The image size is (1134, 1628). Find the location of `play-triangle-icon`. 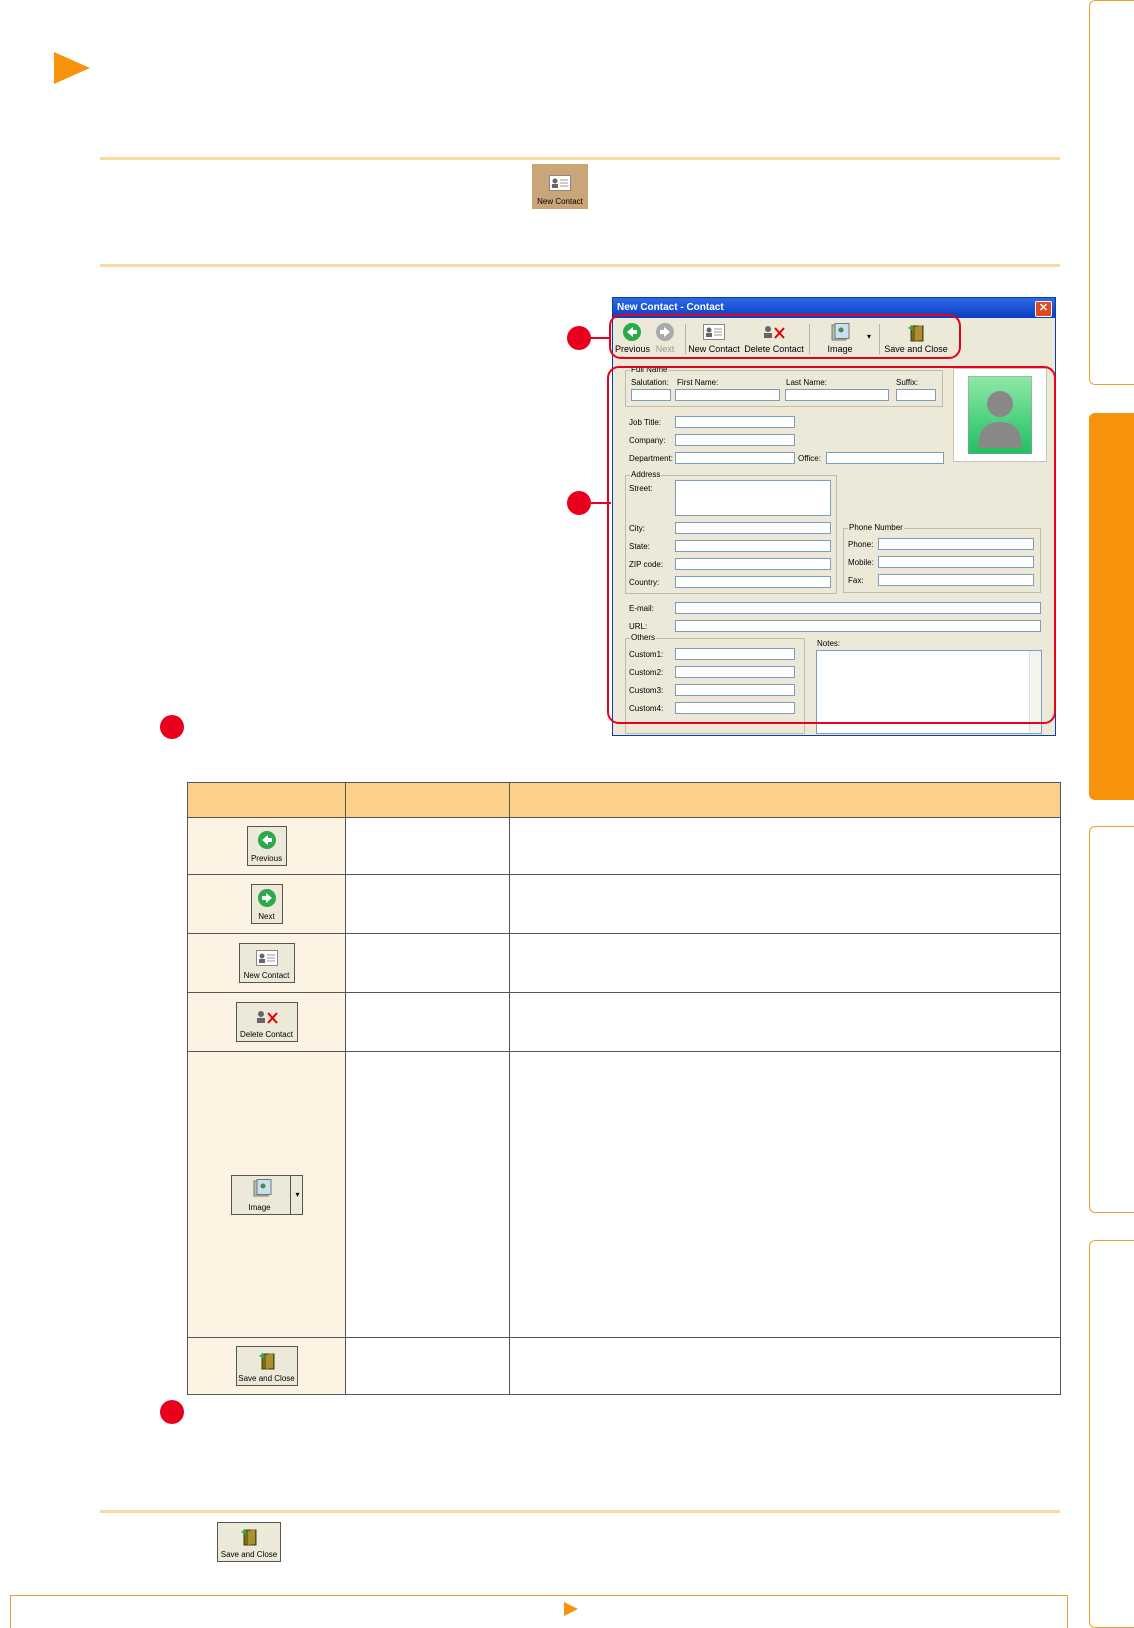

play-triangle-icon is located at coordinates (72, 68).